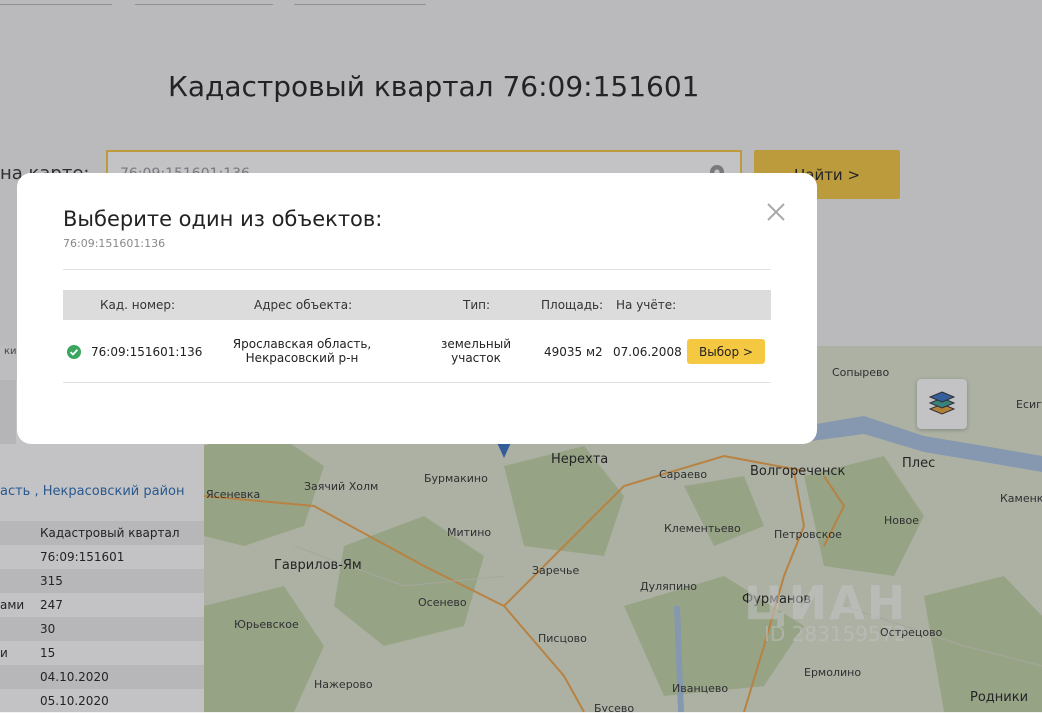  Describe the element at coordinates (572, 305) in the screenshot. I see `header-area: Площадь:` at that location.